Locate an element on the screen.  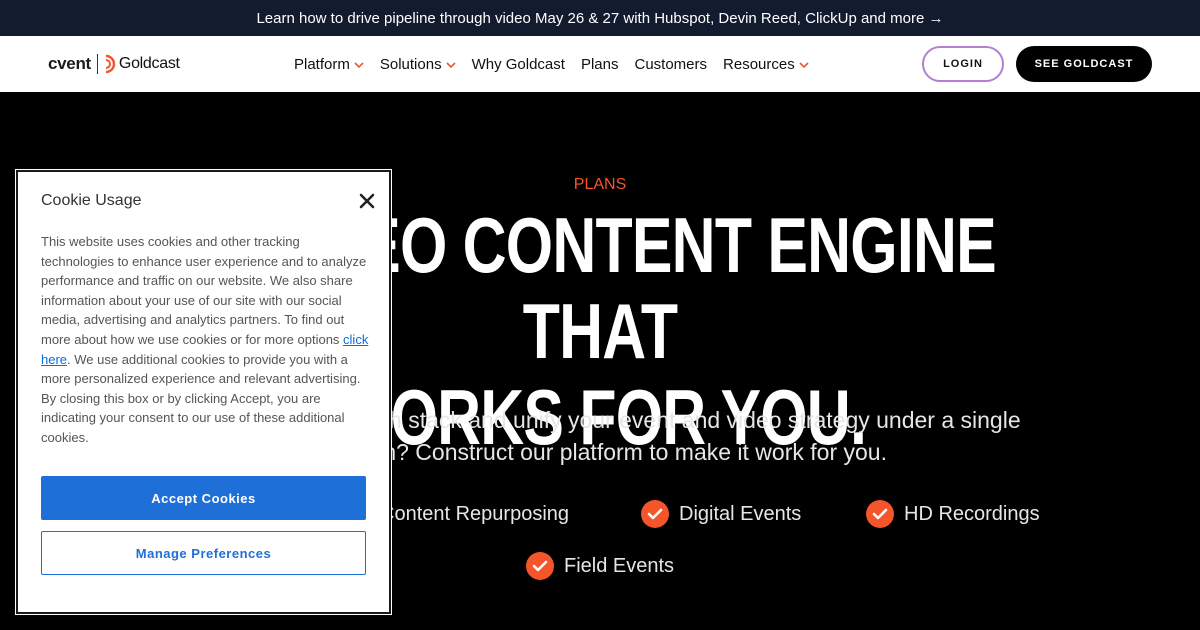
login-button: LOGIN is located at coordinates (963, 64).